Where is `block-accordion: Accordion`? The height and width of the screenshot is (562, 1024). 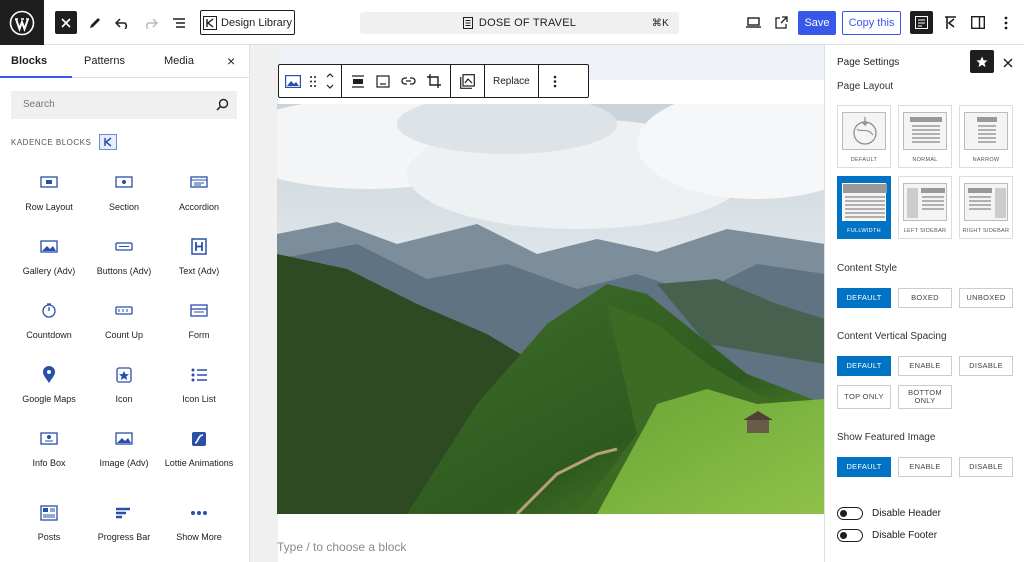 block-accordion: Accordion is located at coordinates (199, 192).